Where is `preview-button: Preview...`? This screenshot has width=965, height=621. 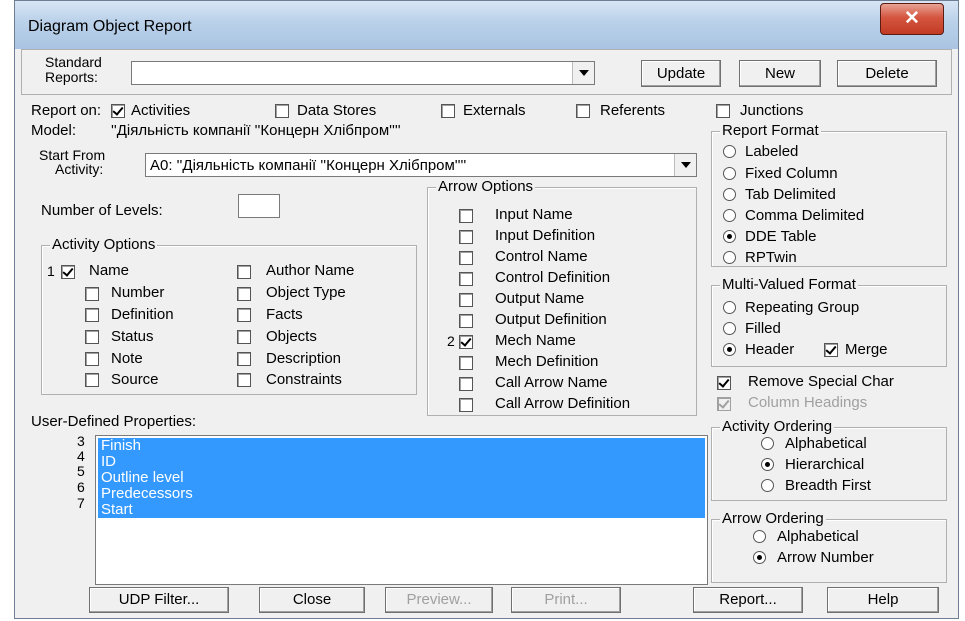
preview-button: Preview... is located at coordinates (439, 600).